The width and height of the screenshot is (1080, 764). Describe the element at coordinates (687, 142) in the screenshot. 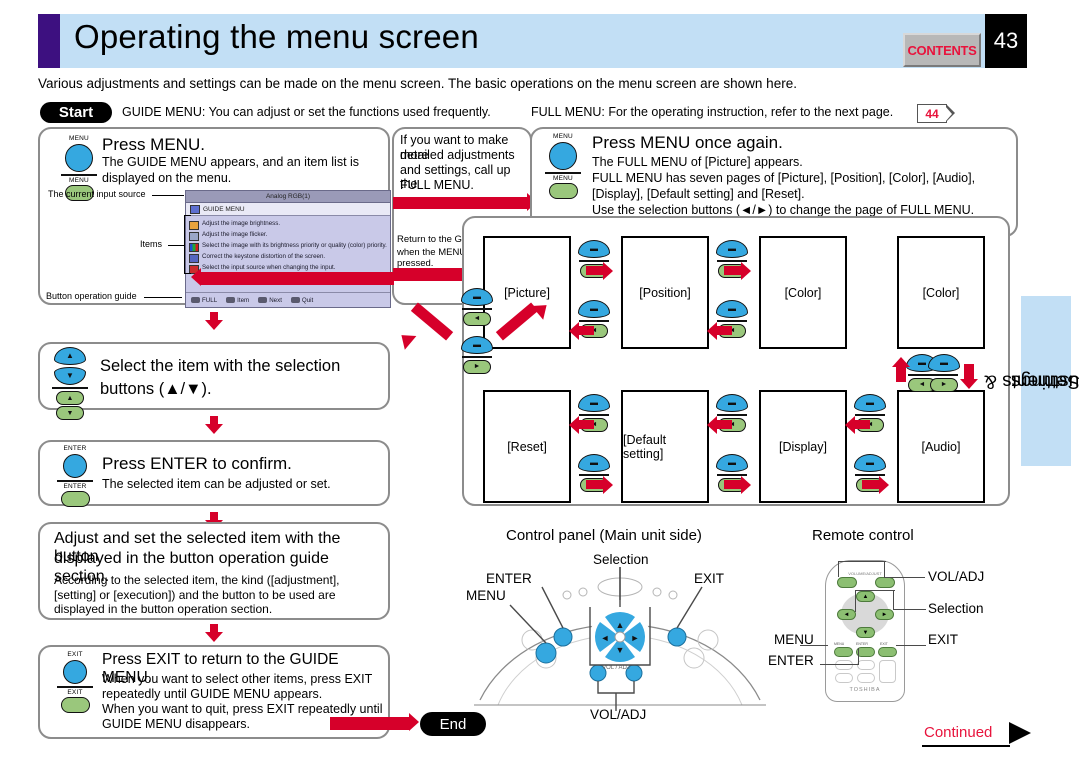

I see `fullmenu-heading: Press MENU once again.` at that location.